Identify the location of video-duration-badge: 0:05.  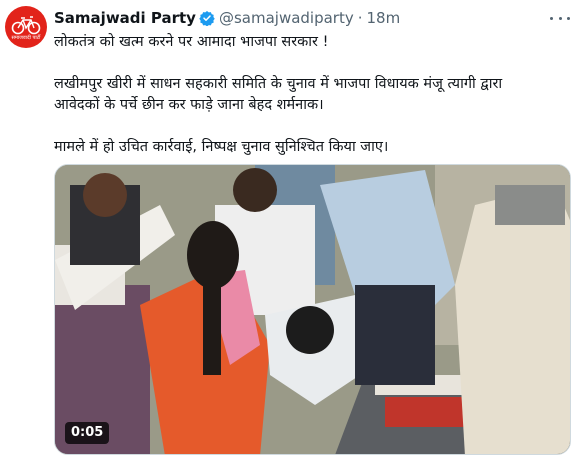
(87, 433).